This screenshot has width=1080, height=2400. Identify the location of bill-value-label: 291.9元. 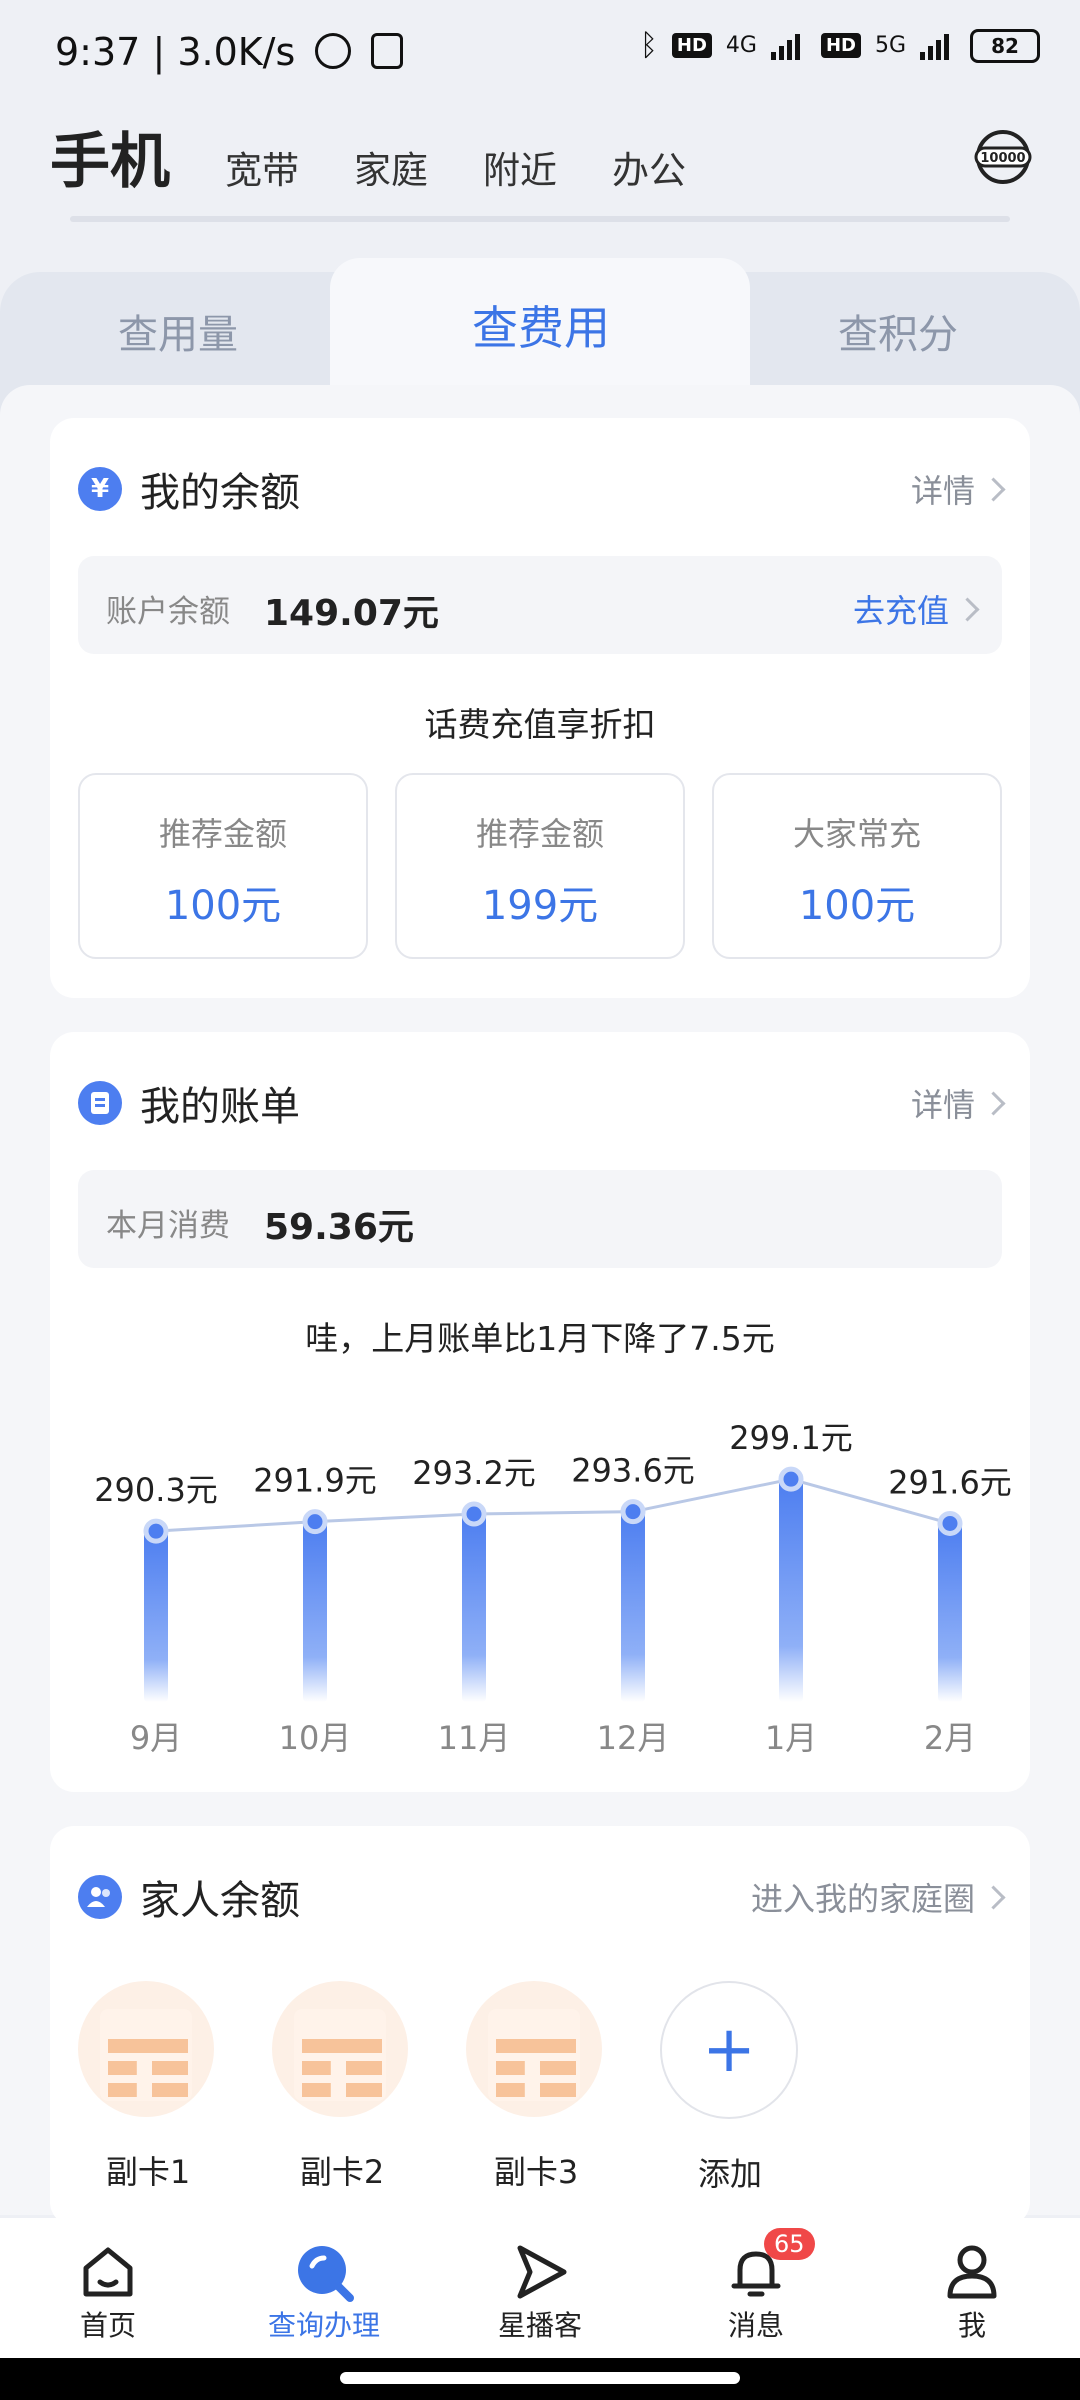
(315, 1481).